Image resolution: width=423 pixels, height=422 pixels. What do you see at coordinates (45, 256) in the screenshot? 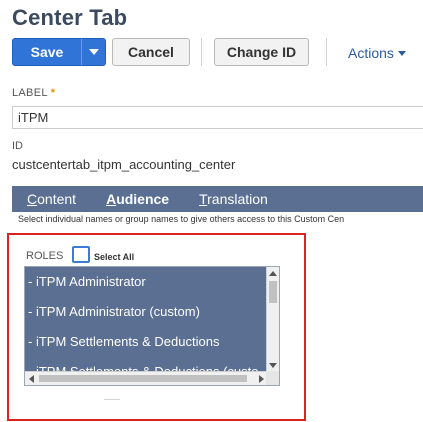
I see `roles-label: ROLES` at bounding box center [45, 256].